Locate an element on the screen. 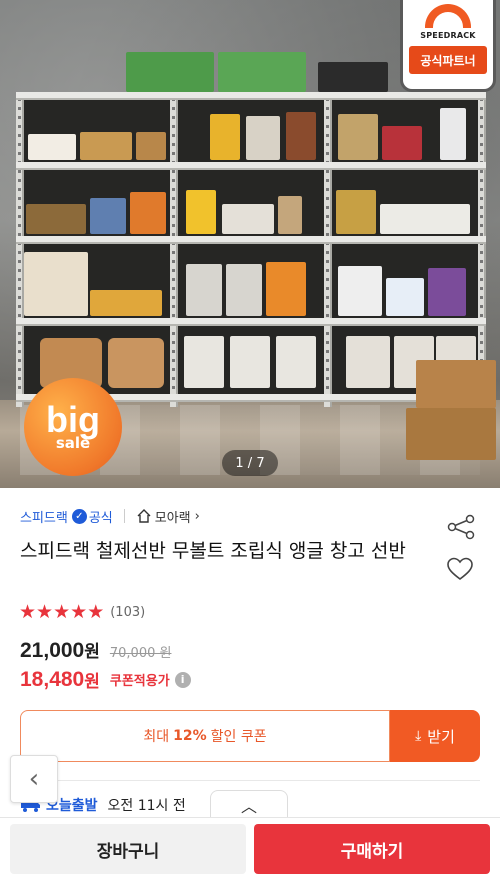  buy-now-button: 구매하기 is located at coordinates (372, 849).